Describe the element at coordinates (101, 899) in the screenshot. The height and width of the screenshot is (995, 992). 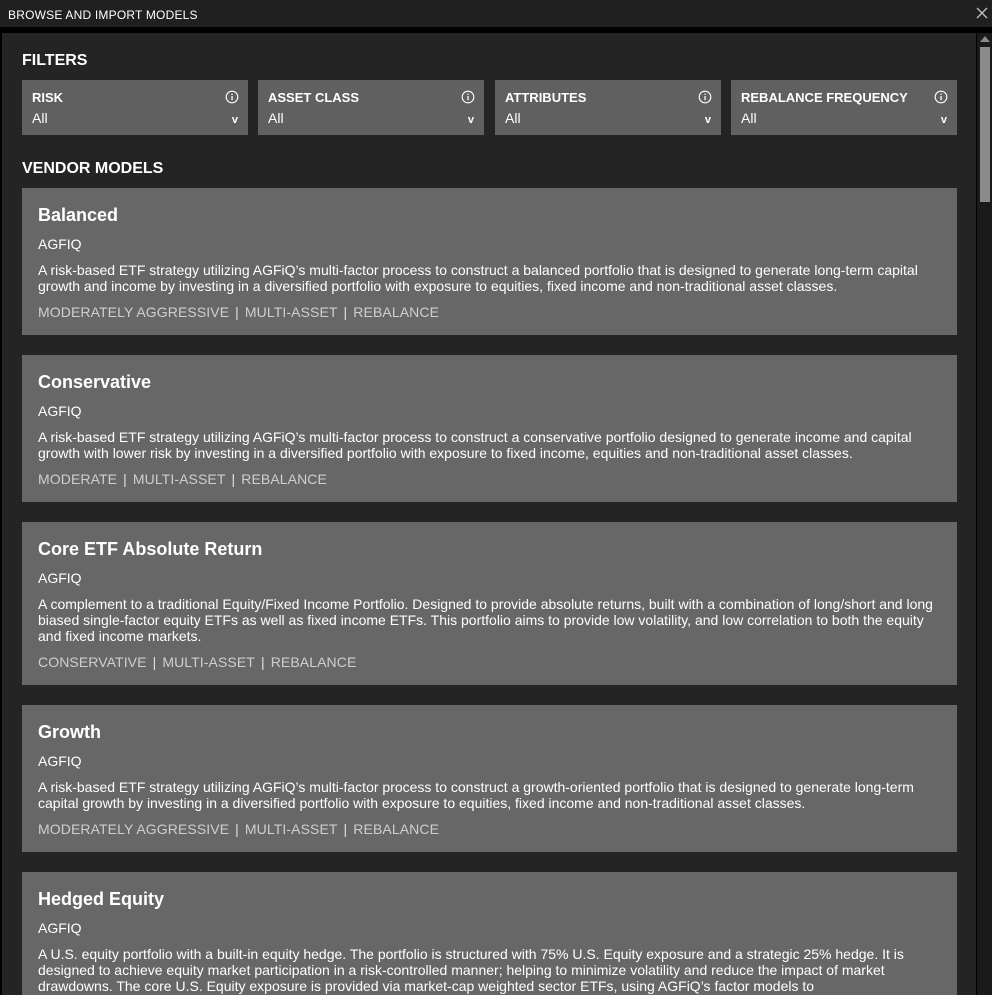
I see `model-name: Hedged Equity` at that location.